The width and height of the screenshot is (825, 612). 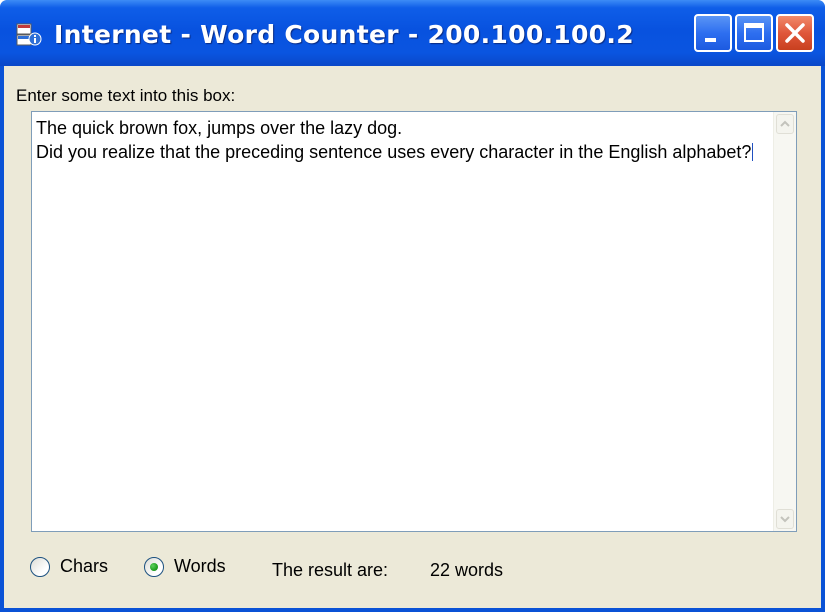 I want to click on scroll-down-button, so click(x=785, y=519).